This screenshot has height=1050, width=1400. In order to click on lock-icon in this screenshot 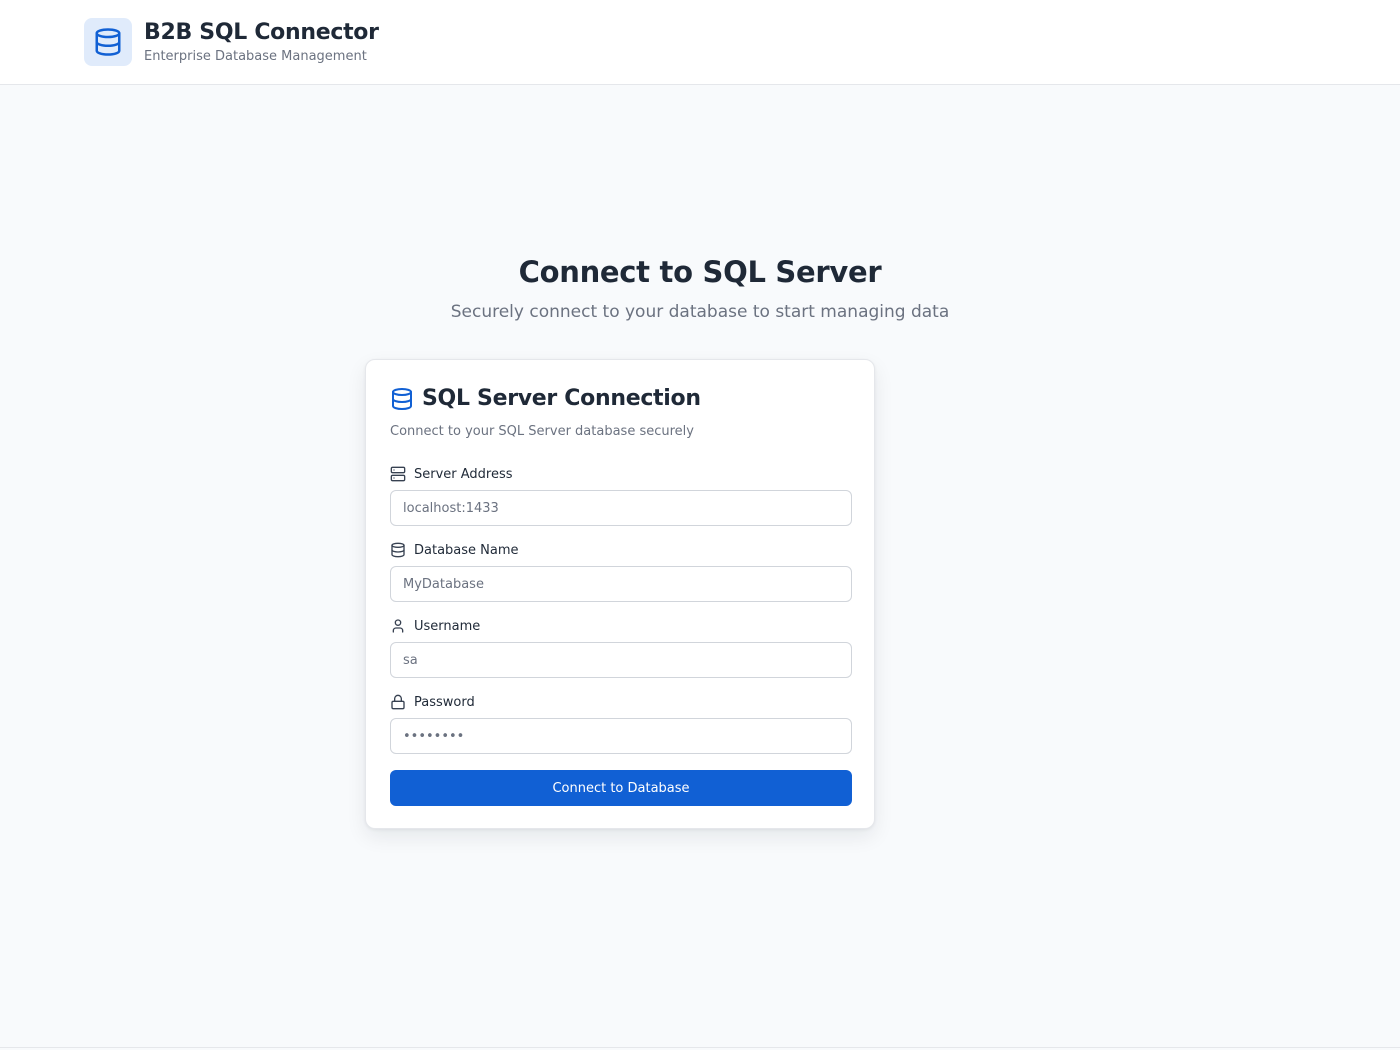, I will do `click(398, 702)`.